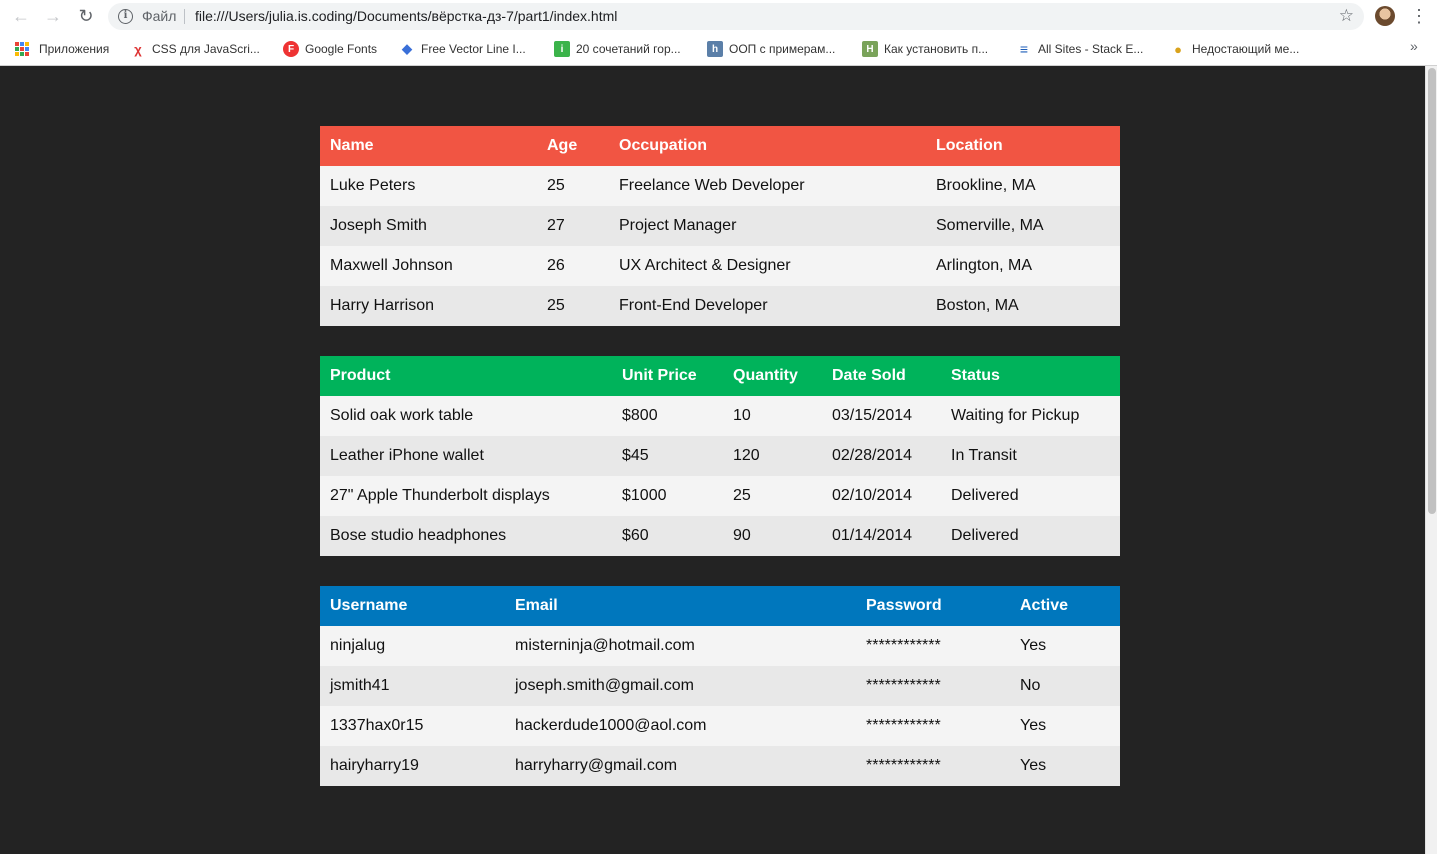 The height and width of the screenshot is (854, 1437). Describe the element at coordinates (1419, 16) in the screenshot. I see `menu-dots-icon: ⋮` at that location.